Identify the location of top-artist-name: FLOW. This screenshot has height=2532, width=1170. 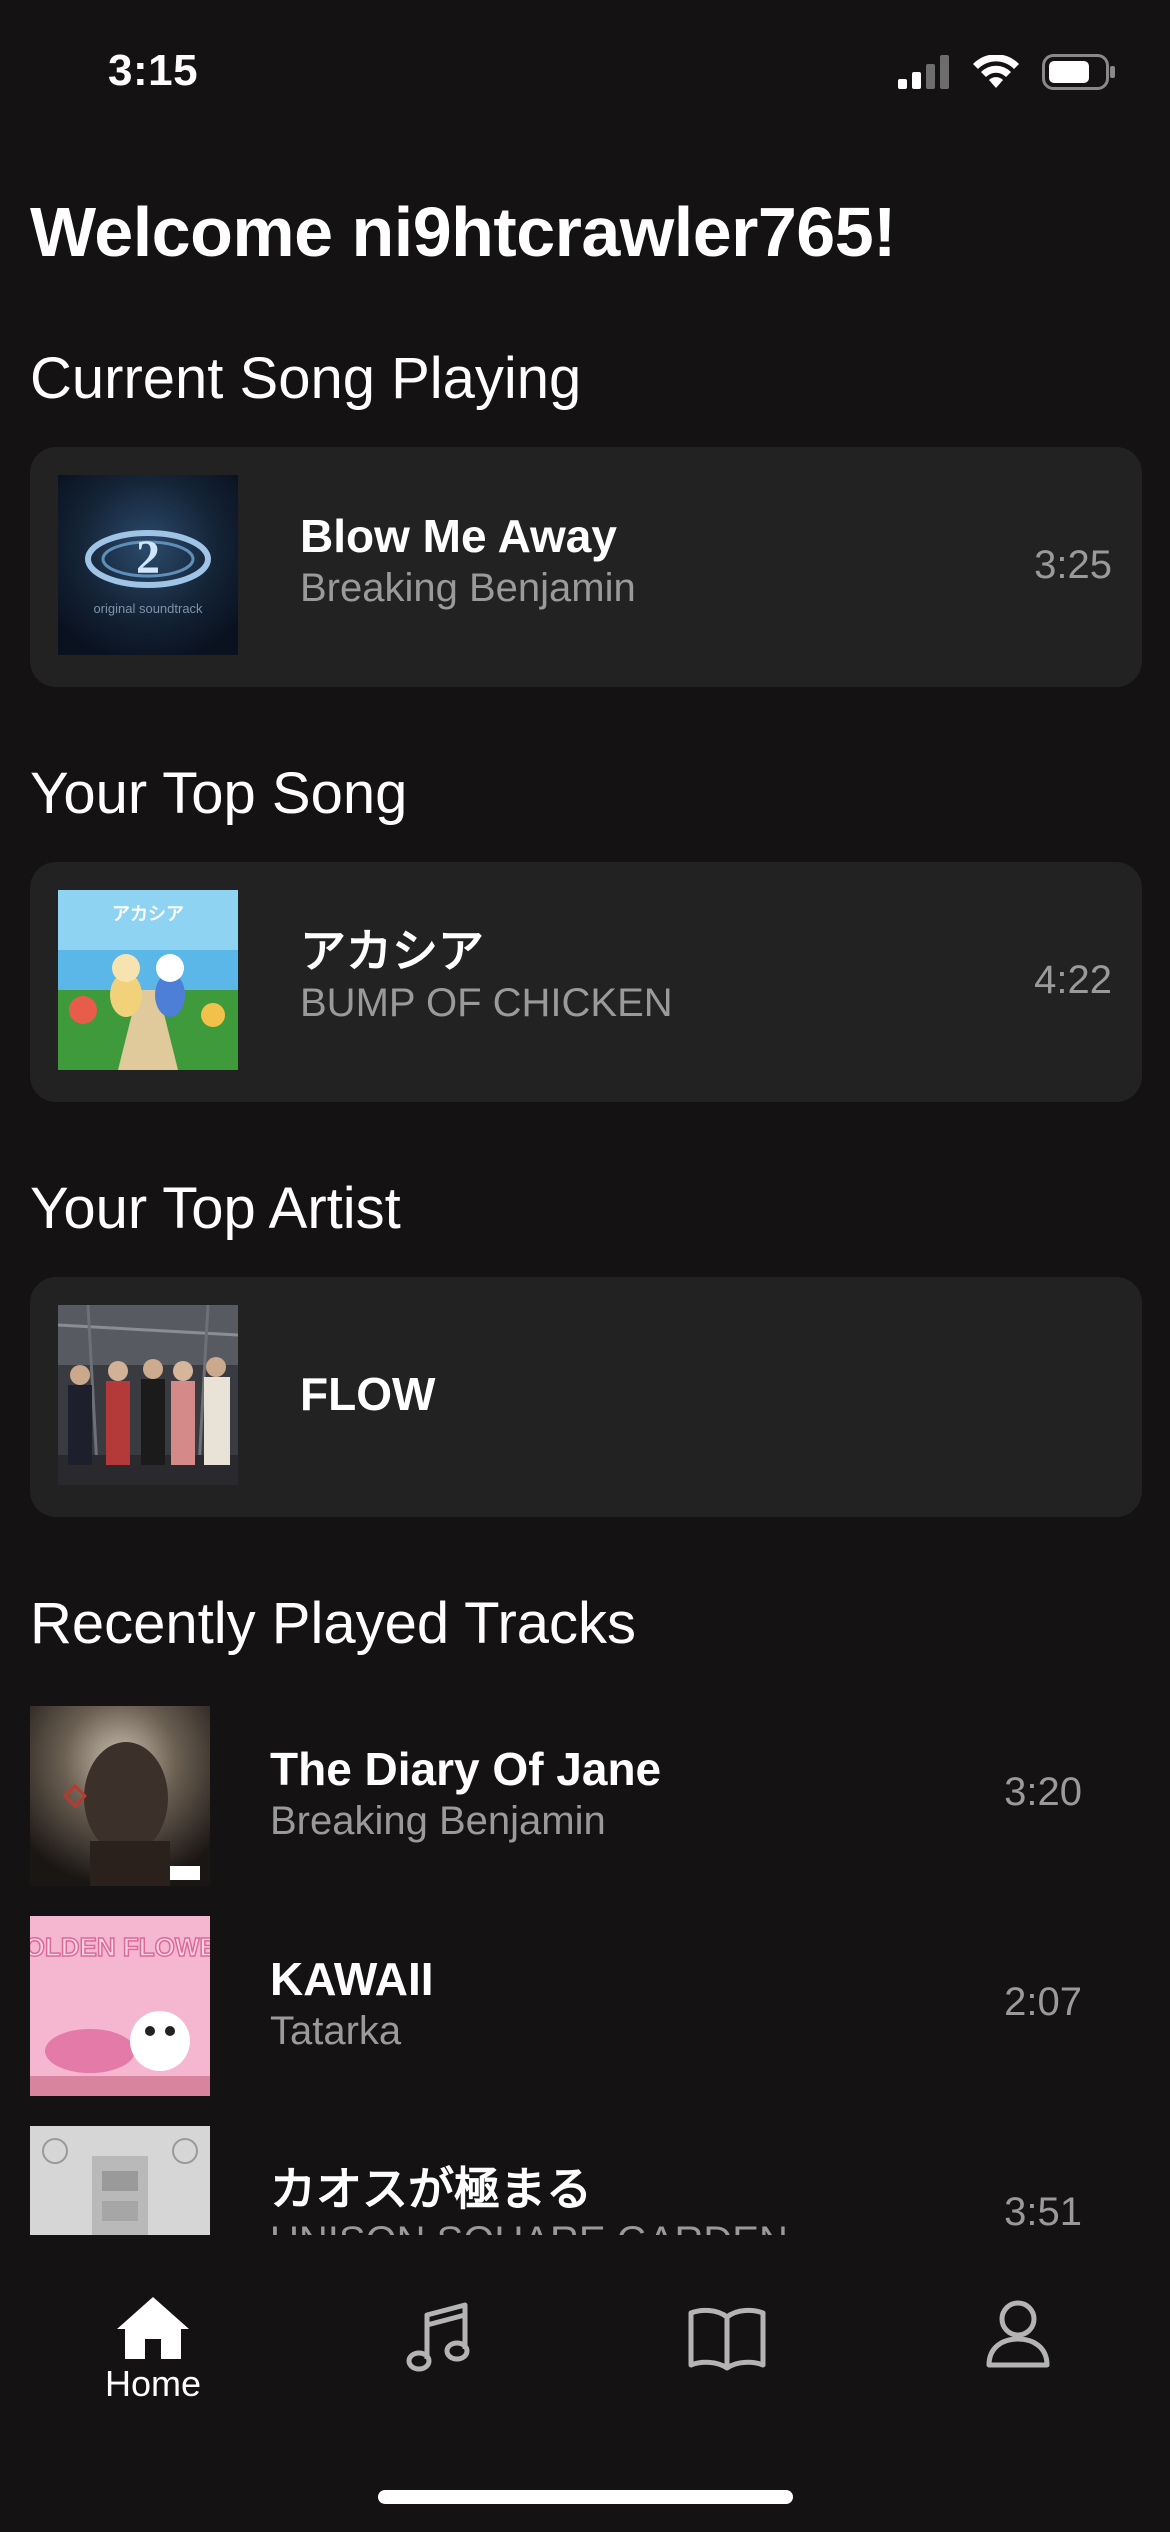
(368, 1394).